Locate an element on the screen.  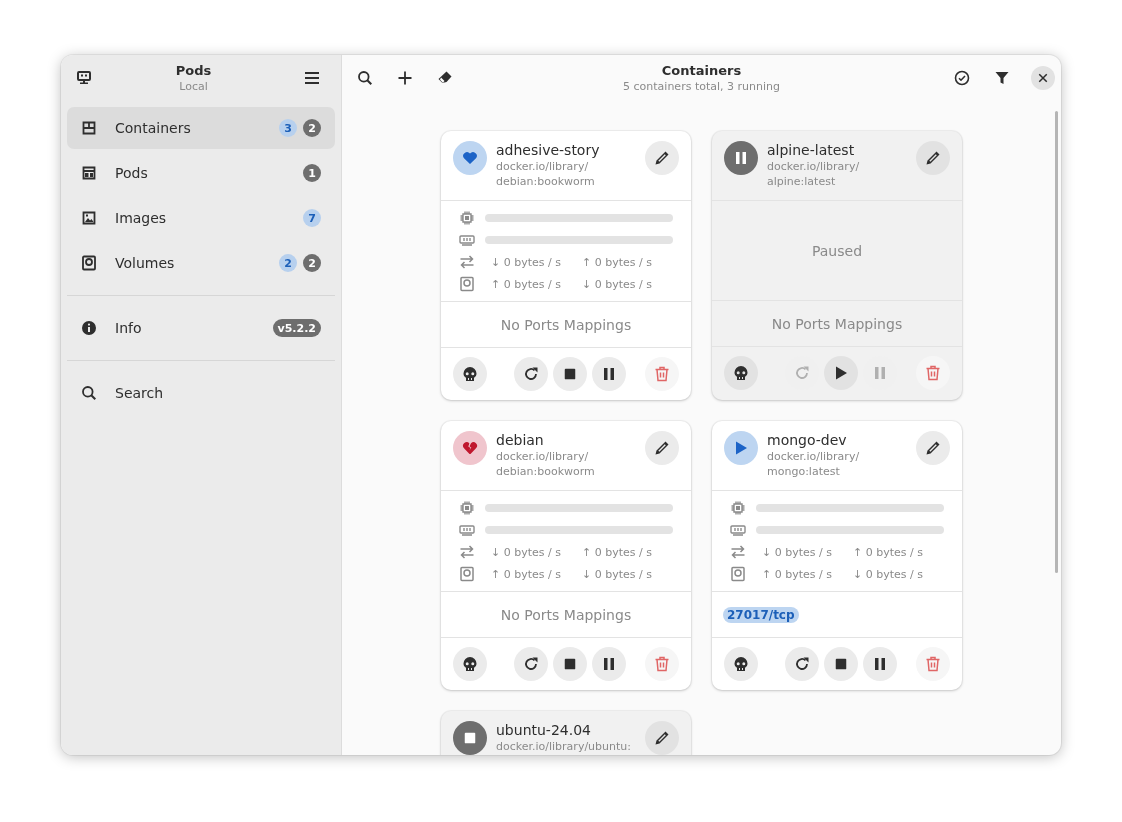
close-button is located at coordinates (1043, 78).